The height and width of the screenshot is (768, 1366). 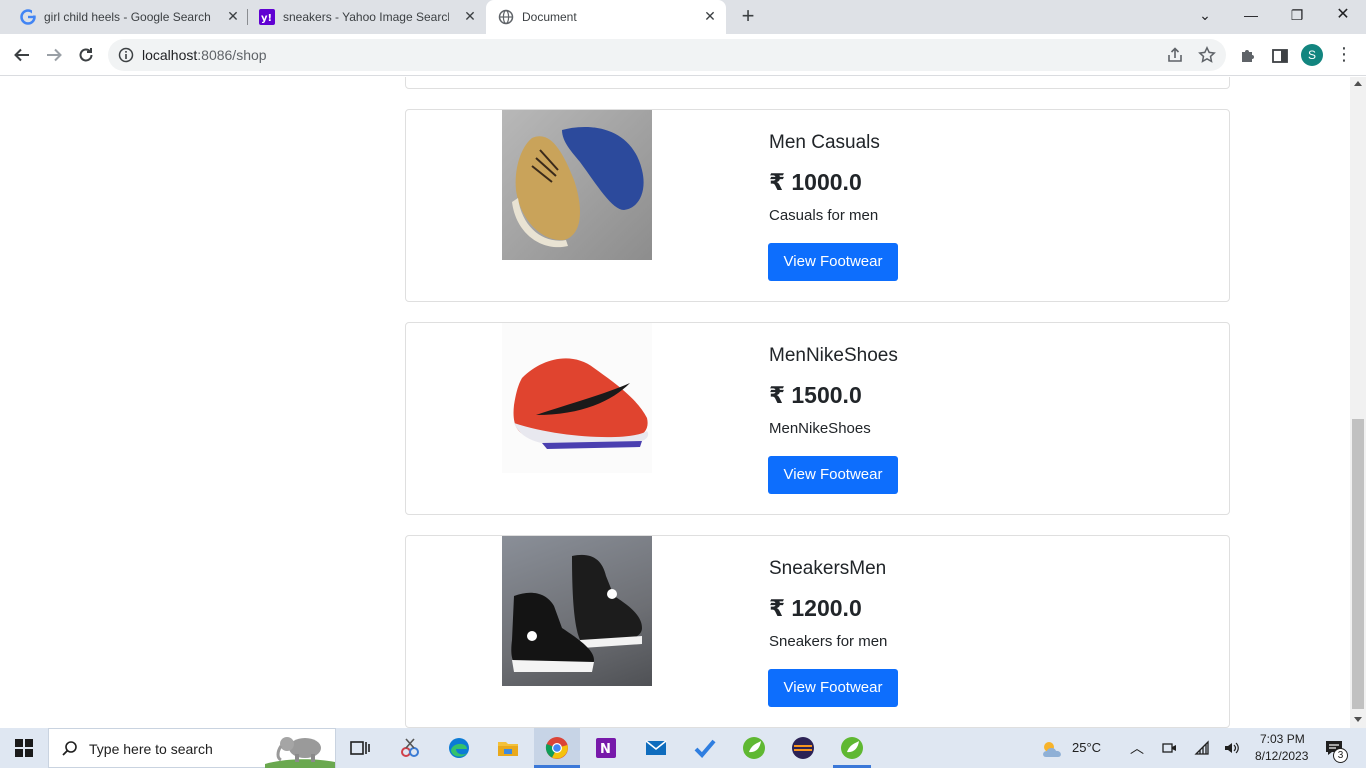 I want to click on reload-button, so click(x=86, y=55).